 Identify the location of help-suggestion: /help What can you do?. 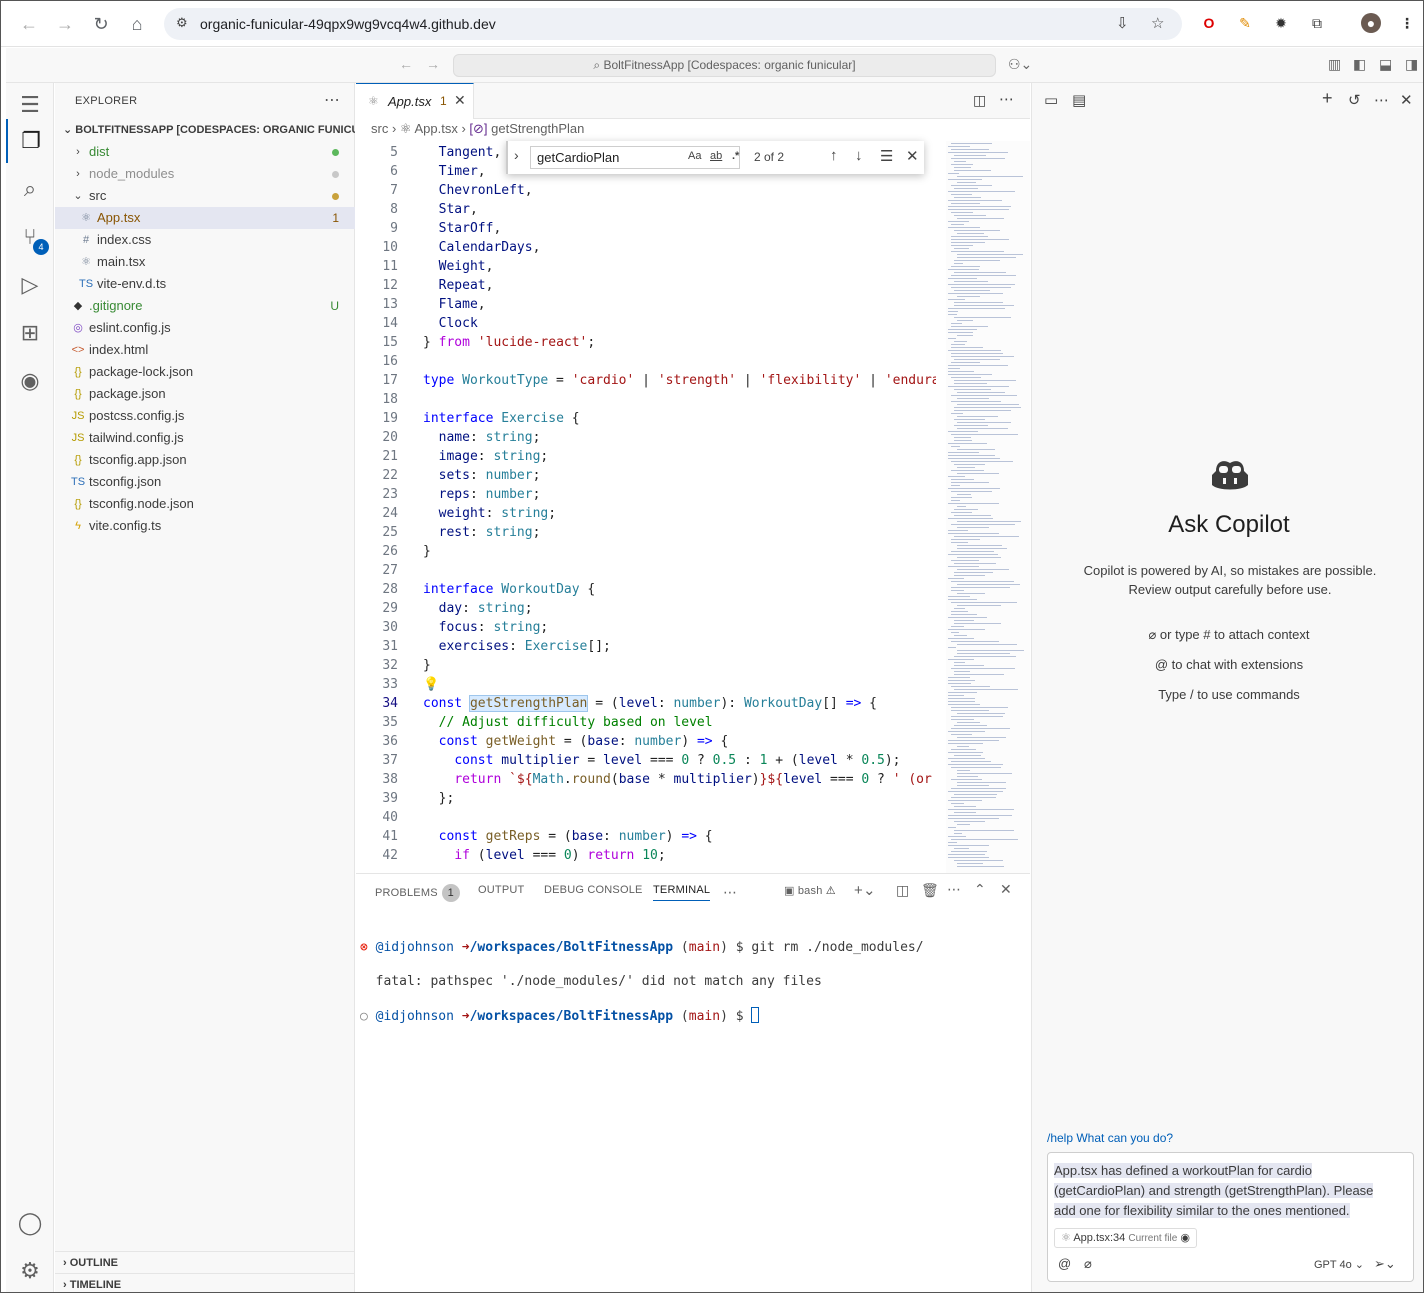
(1110, 1138).